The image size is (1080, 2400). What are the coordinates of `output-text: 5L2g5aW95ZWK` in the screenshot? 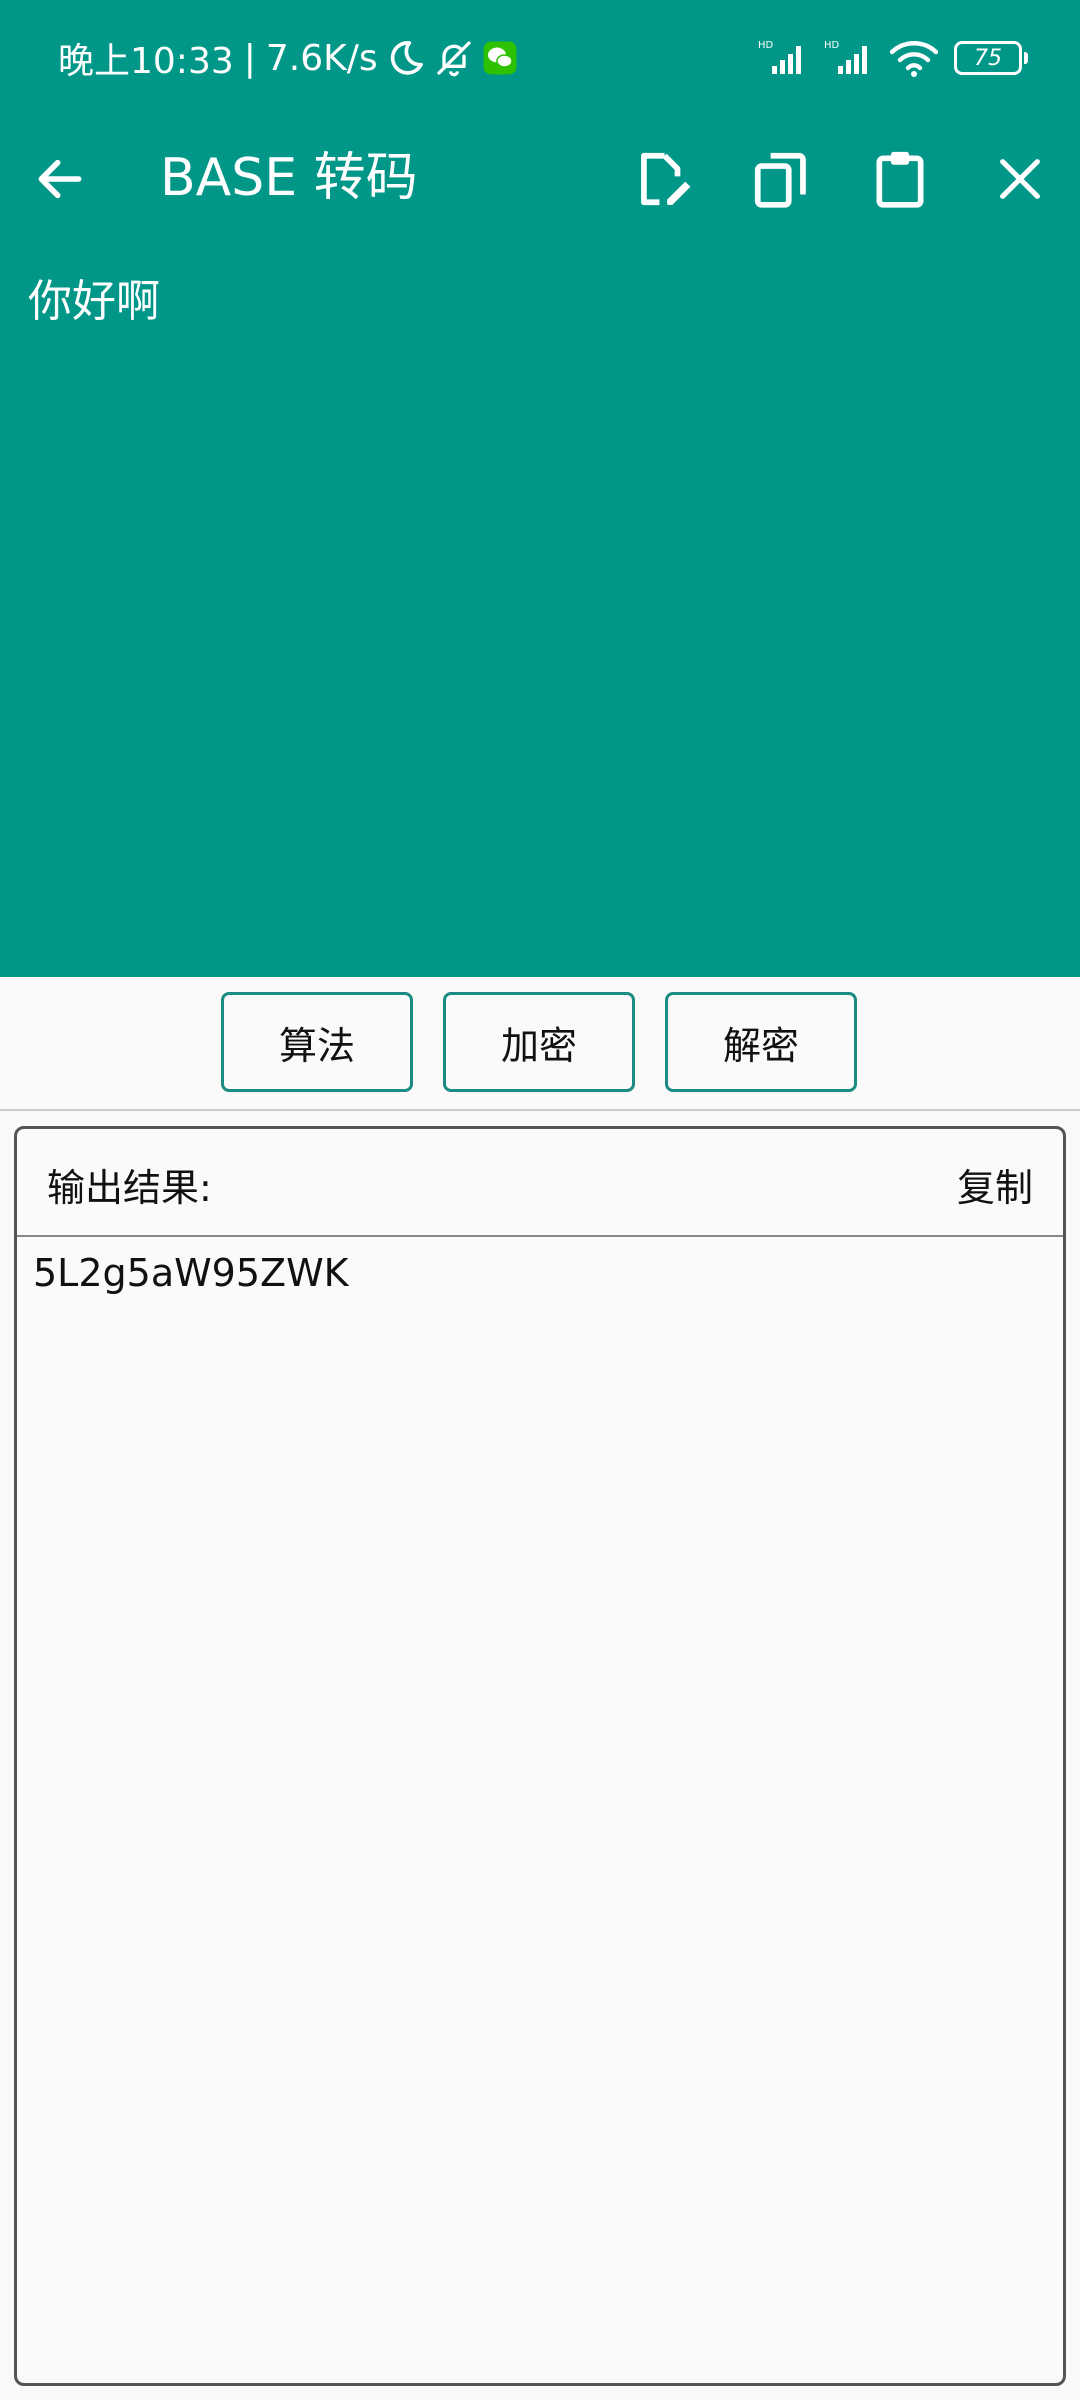 It's located at (191, 1273).